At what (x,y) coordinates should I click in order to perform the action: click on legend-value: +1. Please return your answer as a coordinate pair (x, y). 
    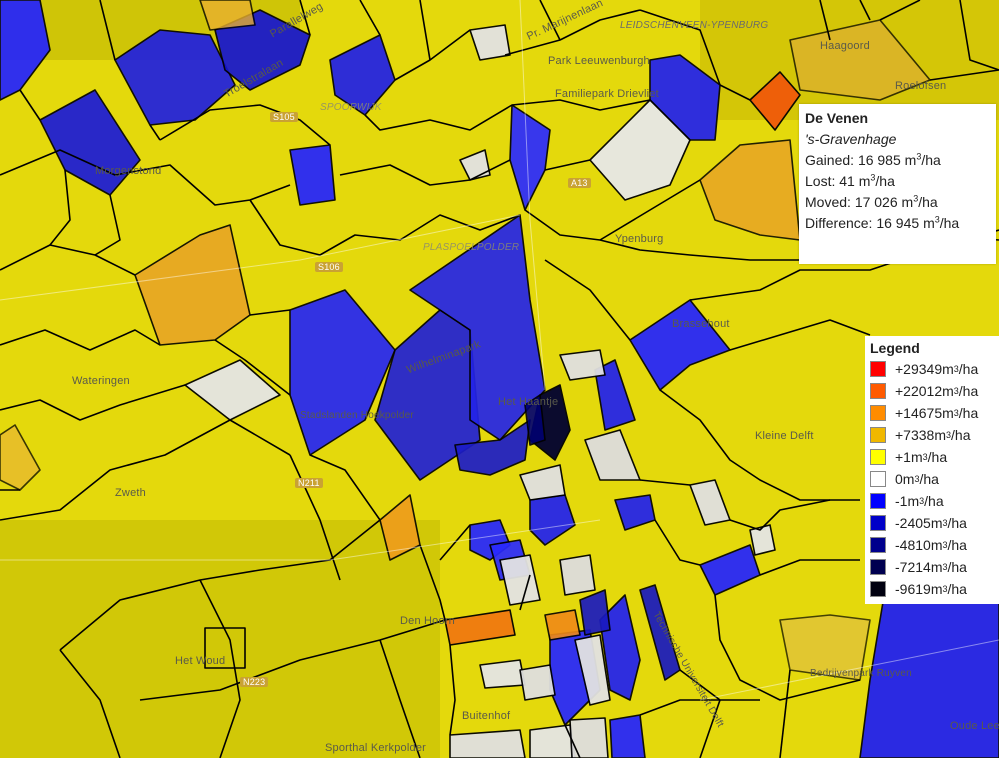
    Looking at the image, I should click on (903, 457).